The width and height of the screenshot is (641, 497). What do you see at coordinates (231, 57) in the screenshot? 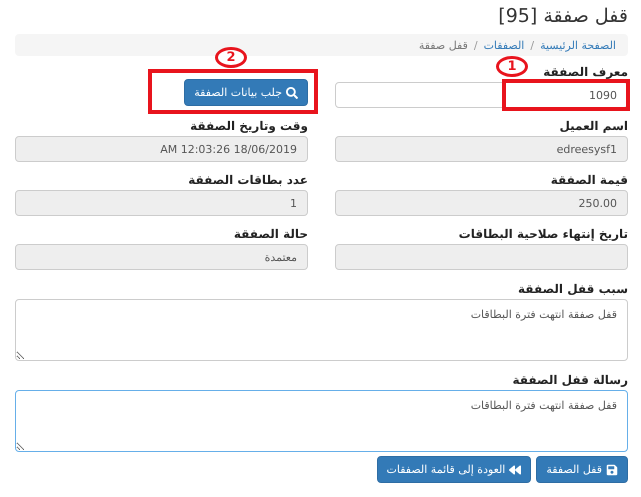
I see `annotation-marker: 2` at bounding box center [231, 57].